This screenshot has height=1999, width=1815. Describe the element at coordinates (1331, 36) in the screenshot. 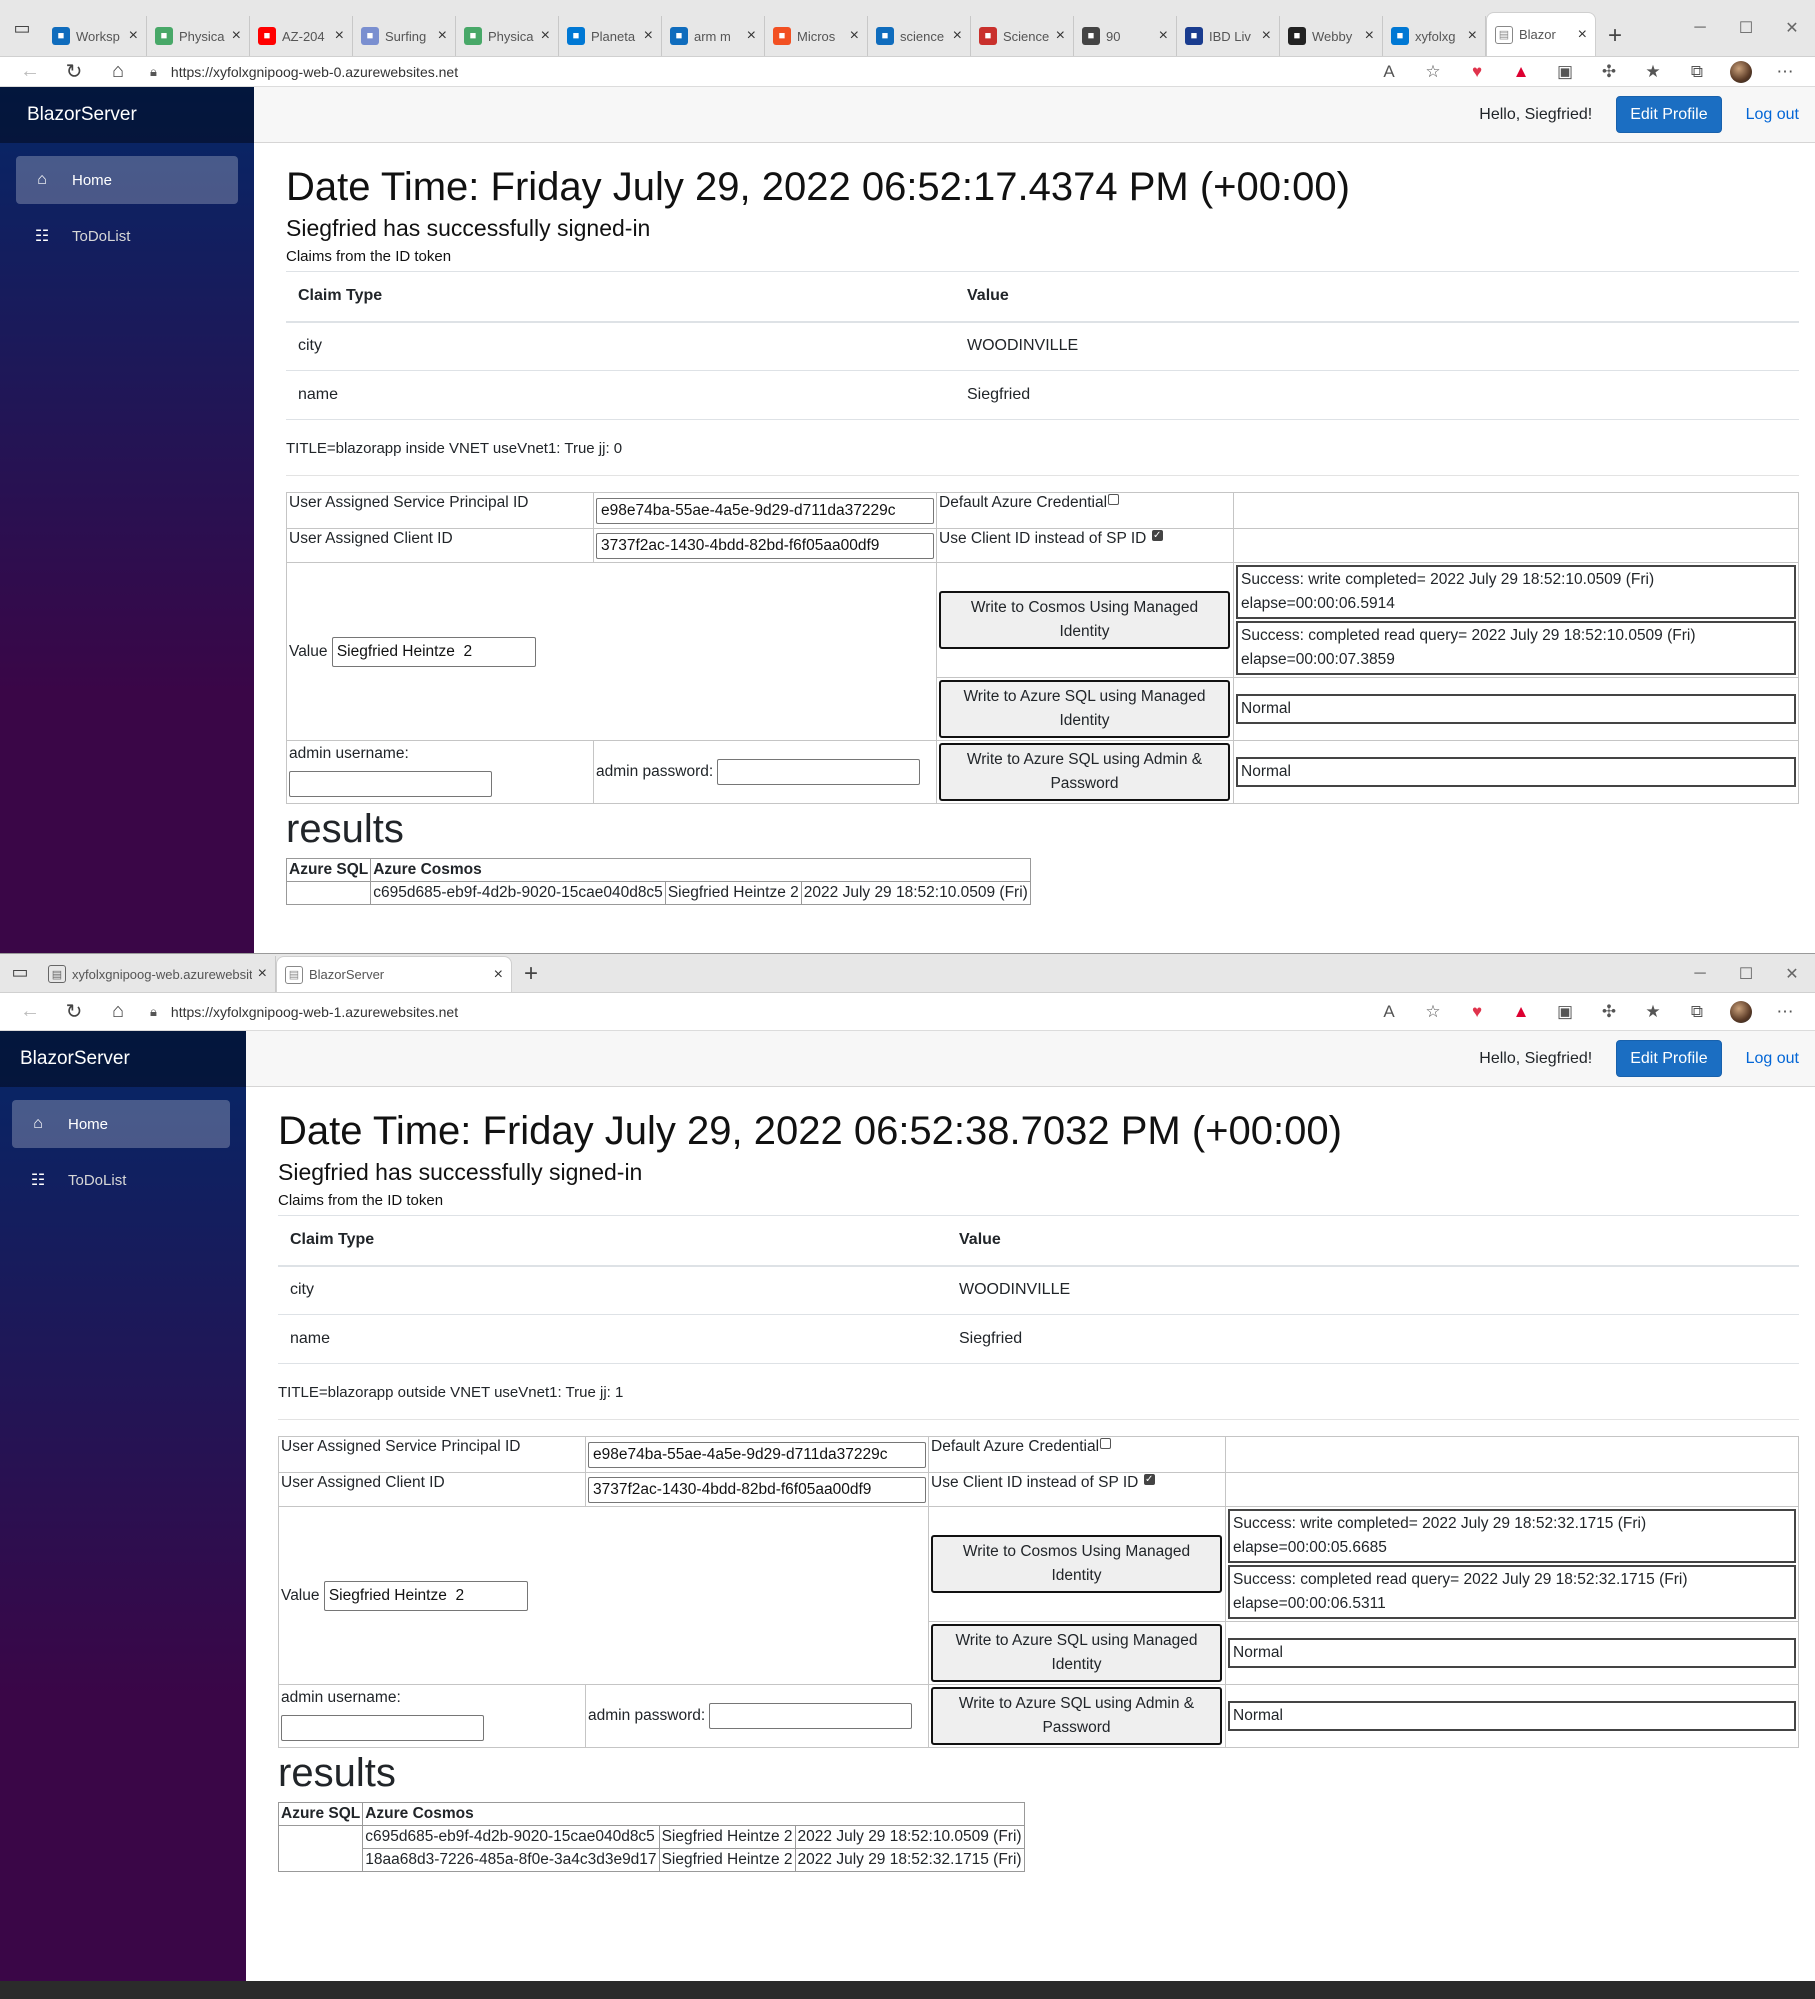

I see `tab: ■ Webby ×` at that location.